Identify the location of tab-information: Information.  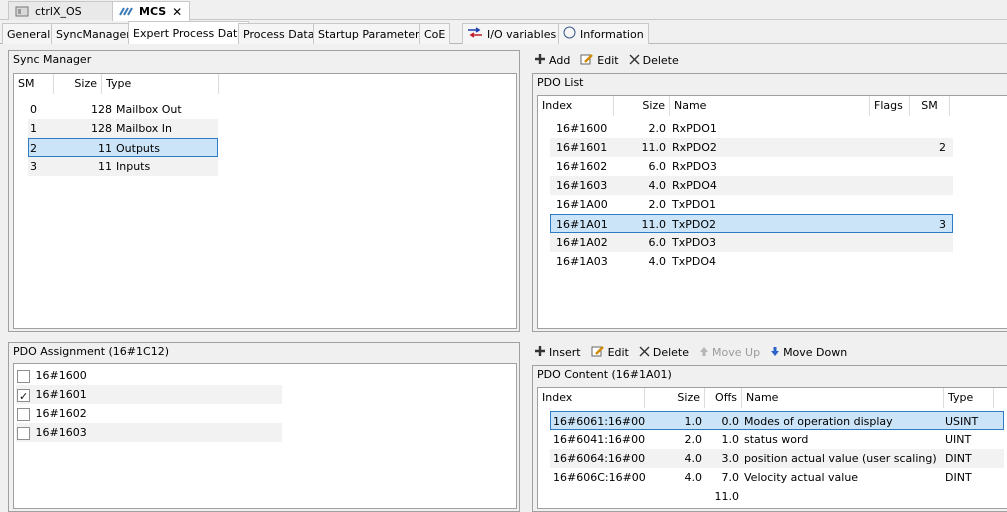
(603, 33).